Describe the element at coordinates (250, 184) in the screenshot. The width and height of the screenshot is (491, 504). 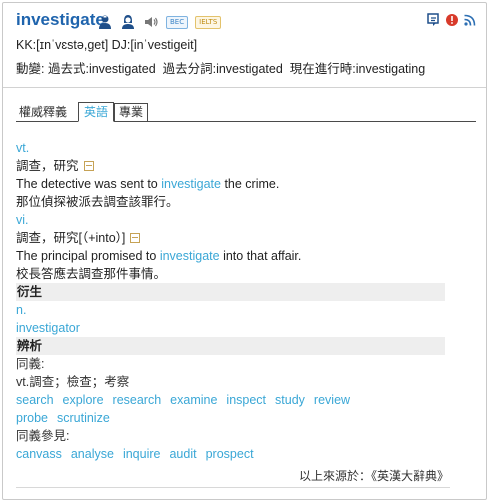
I see `example-text: the crime.` at that location.